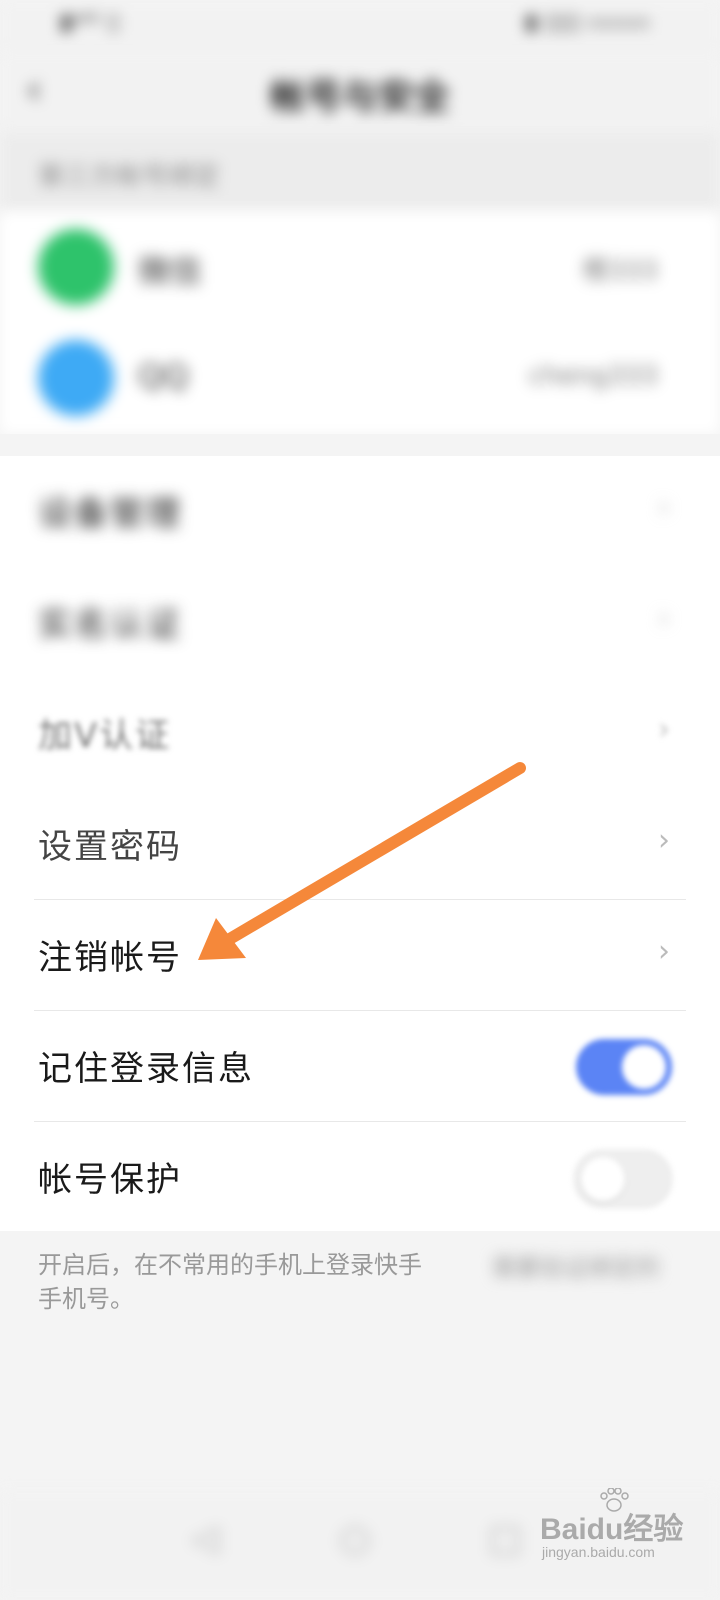  Describe the element at coordinates (359, 97) in the screenshot. I see `page-title: 帐号与安全` at that location.